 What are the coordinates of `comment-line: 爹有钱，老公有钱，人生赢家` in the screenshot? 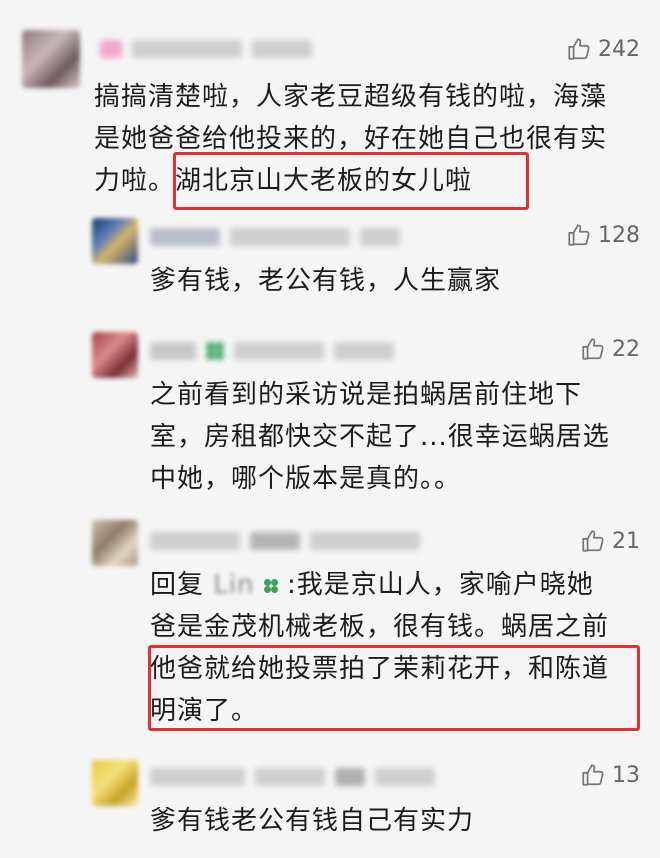 It's located at (326, 281).